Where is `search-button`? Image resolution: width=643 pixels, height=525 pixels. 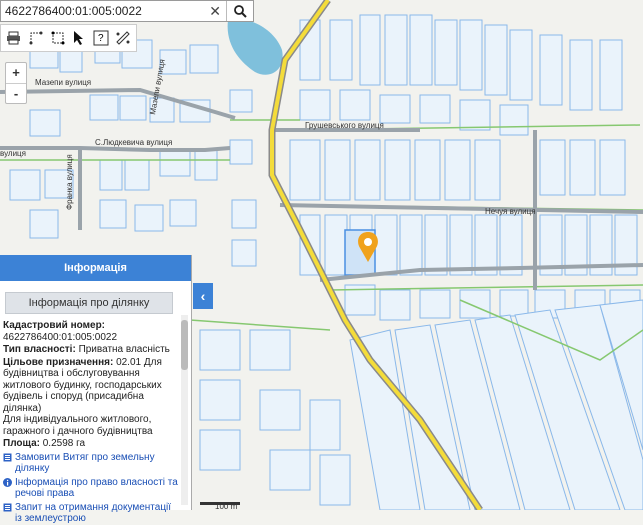 search-button is located at coordinates (239, 11).